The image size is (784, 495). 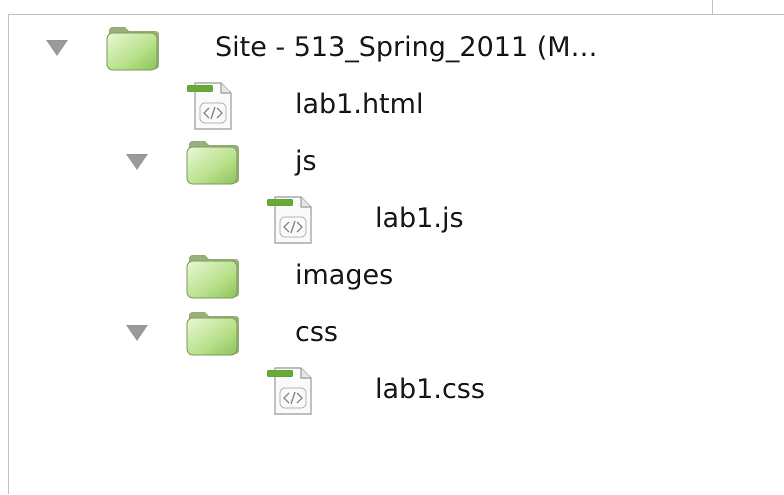 What do you see at coordinates (359, 104) in the screenshot?
I see `file-name: lab1.html` at bounding box center [359, 104].